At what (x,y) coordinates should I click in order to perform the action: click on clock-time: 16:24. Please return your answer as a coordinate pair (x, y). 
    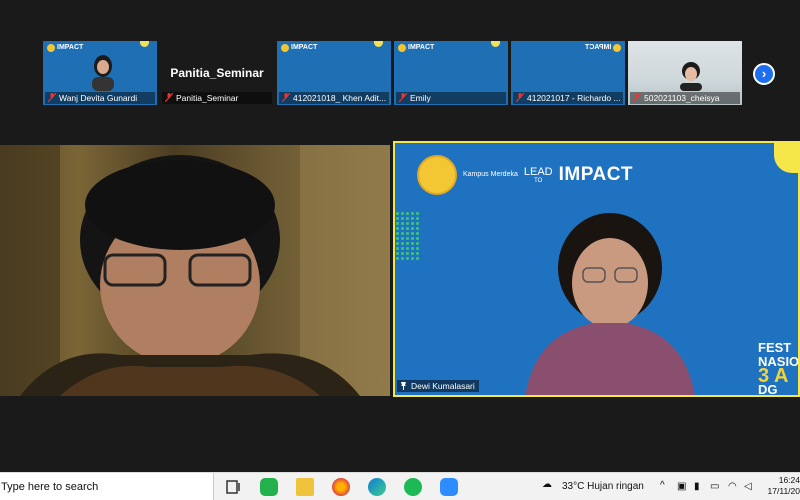
    Looking at the image, I should click on (789, 480).